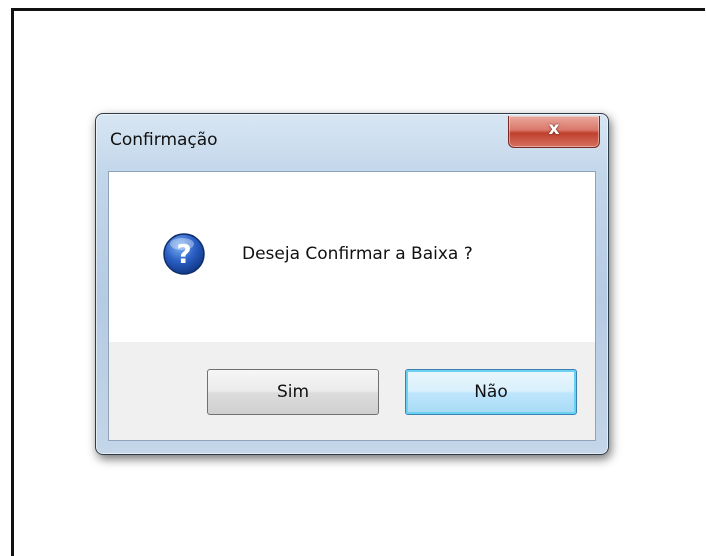 This screenshot has height=556, width=706. What do you see at coordinates (293, 392) in the screenshot?
I see `yes-button: Sim` at bounding box center [293, 392].